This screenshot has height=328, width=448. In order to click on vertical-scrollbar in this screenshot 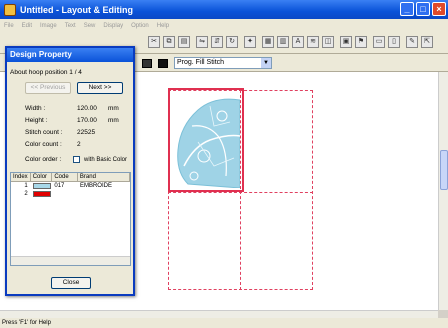, I will do `click(443, 191)`.